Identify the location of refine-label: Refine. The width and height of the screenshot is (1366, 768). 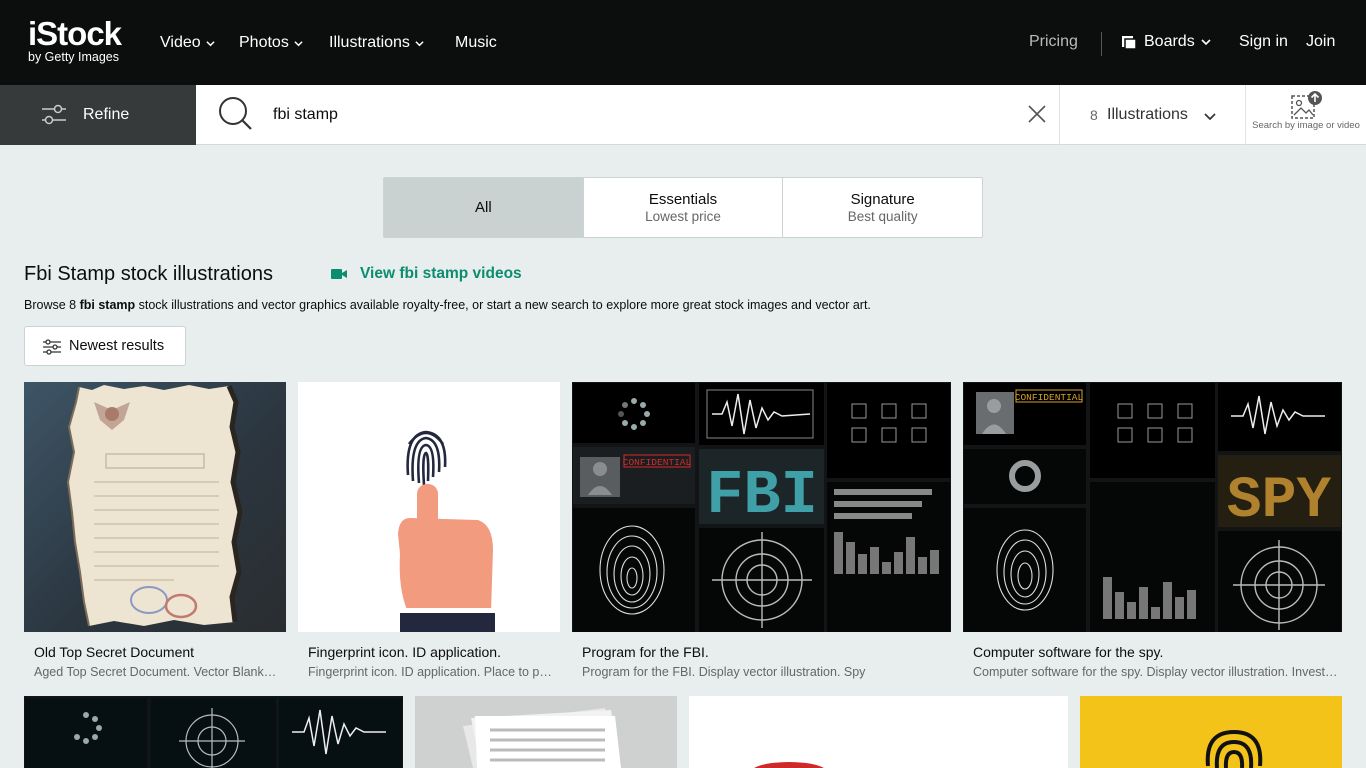
(106, 114).